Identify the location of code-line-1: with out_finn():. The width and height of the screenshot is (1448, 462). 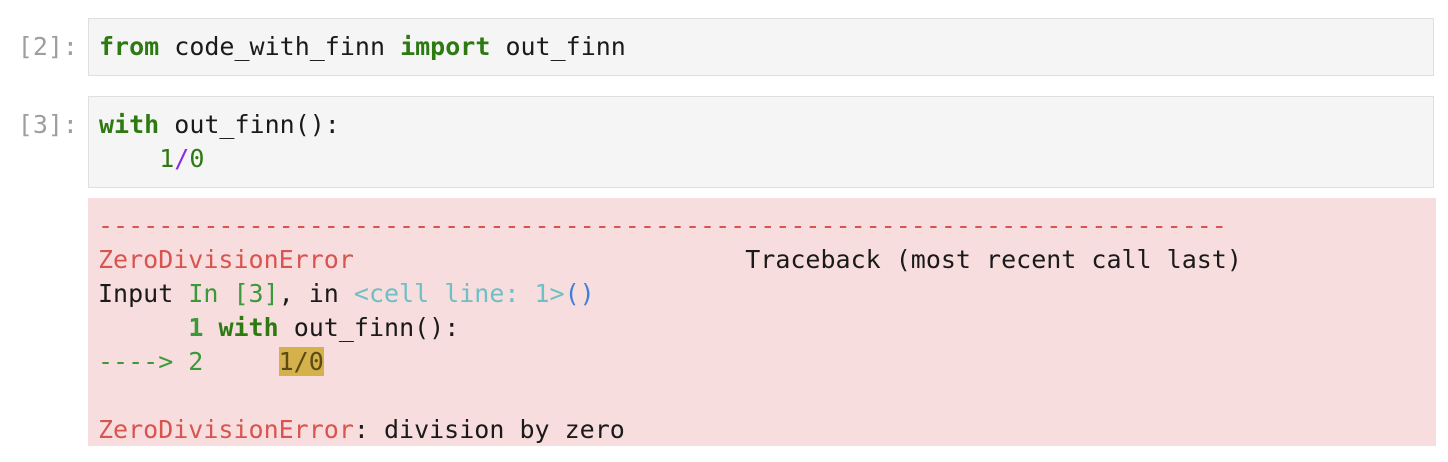
(761, 125).